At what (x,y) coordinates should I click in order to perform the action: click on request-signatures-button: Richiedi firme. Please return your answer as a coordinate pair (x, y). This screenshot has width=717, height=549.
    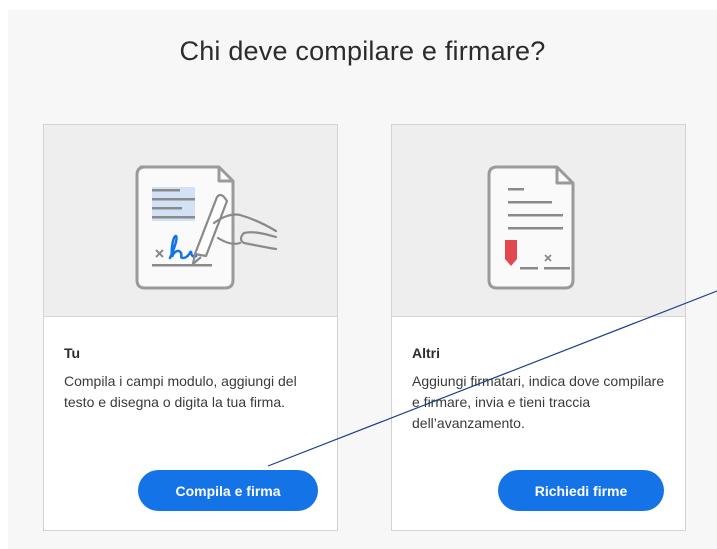
    Looking at the image, I should click on (581, 490).